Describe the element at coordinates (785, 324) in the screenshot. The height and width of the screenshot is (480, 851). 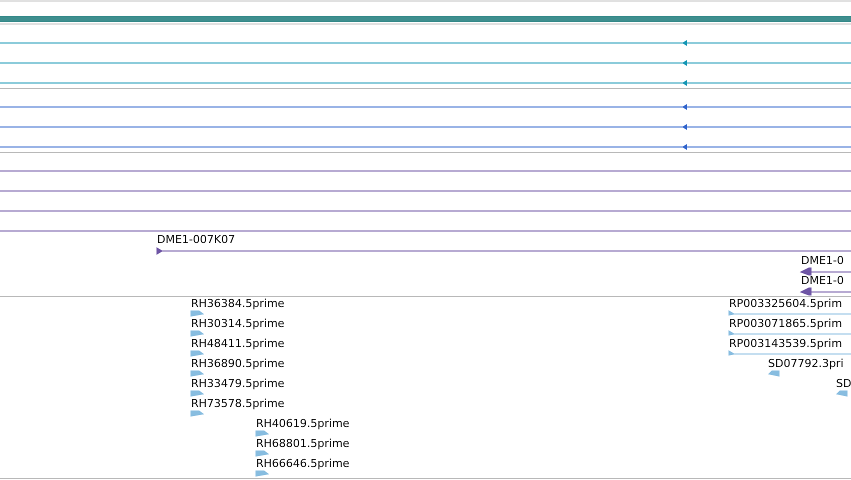
I see `feature-label: RP003071865.5prim` at that location.